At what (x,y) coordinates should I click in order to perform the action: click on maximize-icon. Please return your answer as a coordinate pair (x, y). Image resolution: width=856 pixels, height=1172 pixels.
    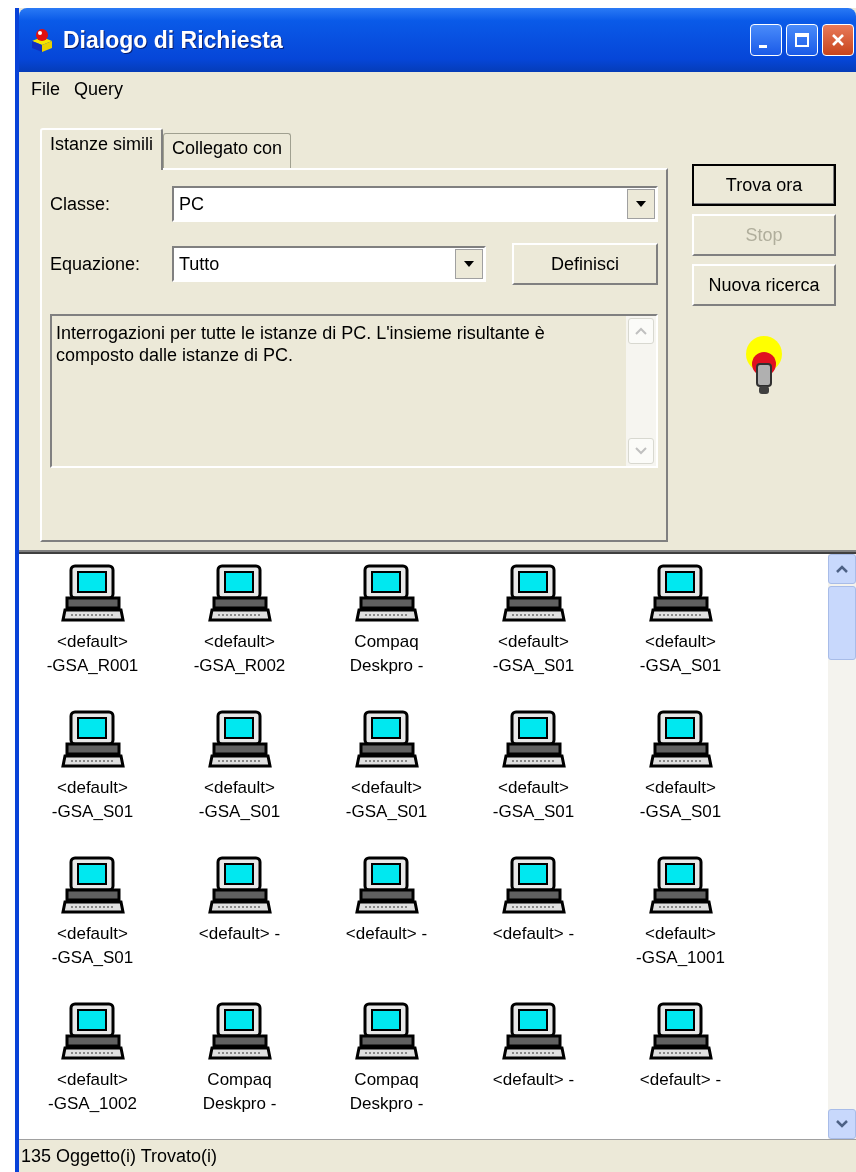
    Looking at the image, I should click on (802, 40).